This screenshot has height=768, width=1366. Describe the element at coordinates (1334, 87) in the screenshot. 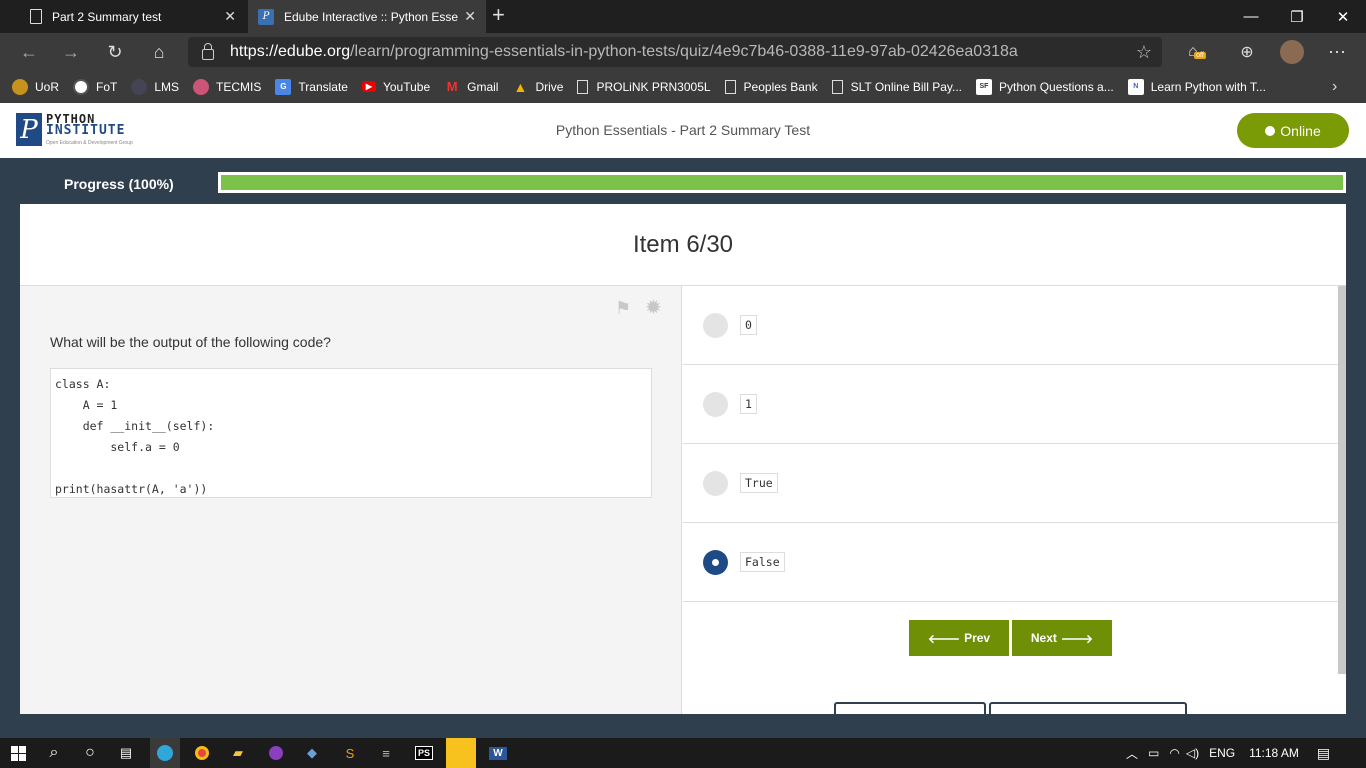

I see `chevron-right-icon: ›` at that location.